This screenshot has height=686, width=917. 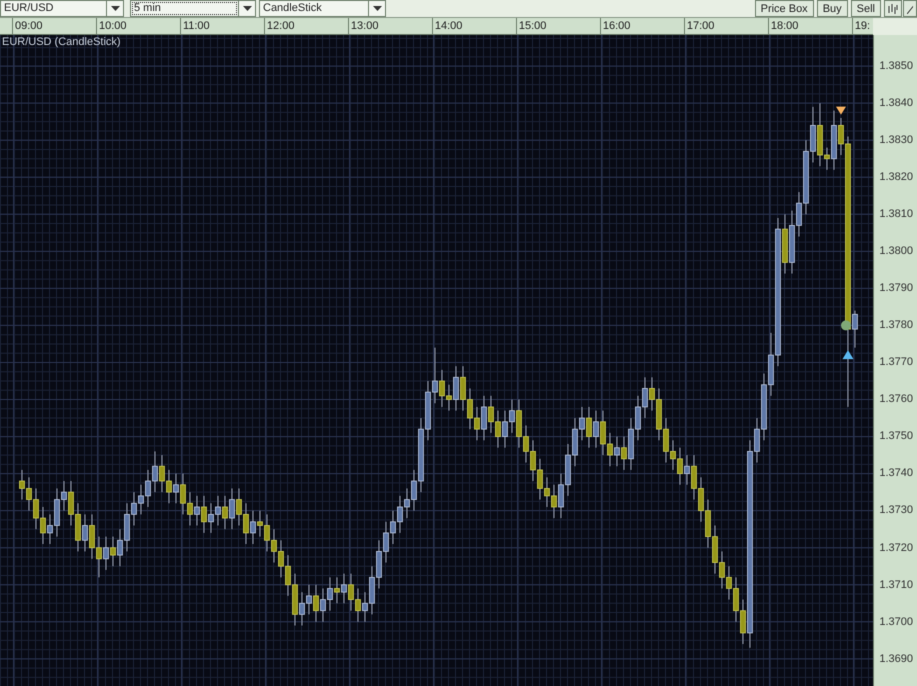 I want to click on time-label: 14:00, so click(x=448, y=26).